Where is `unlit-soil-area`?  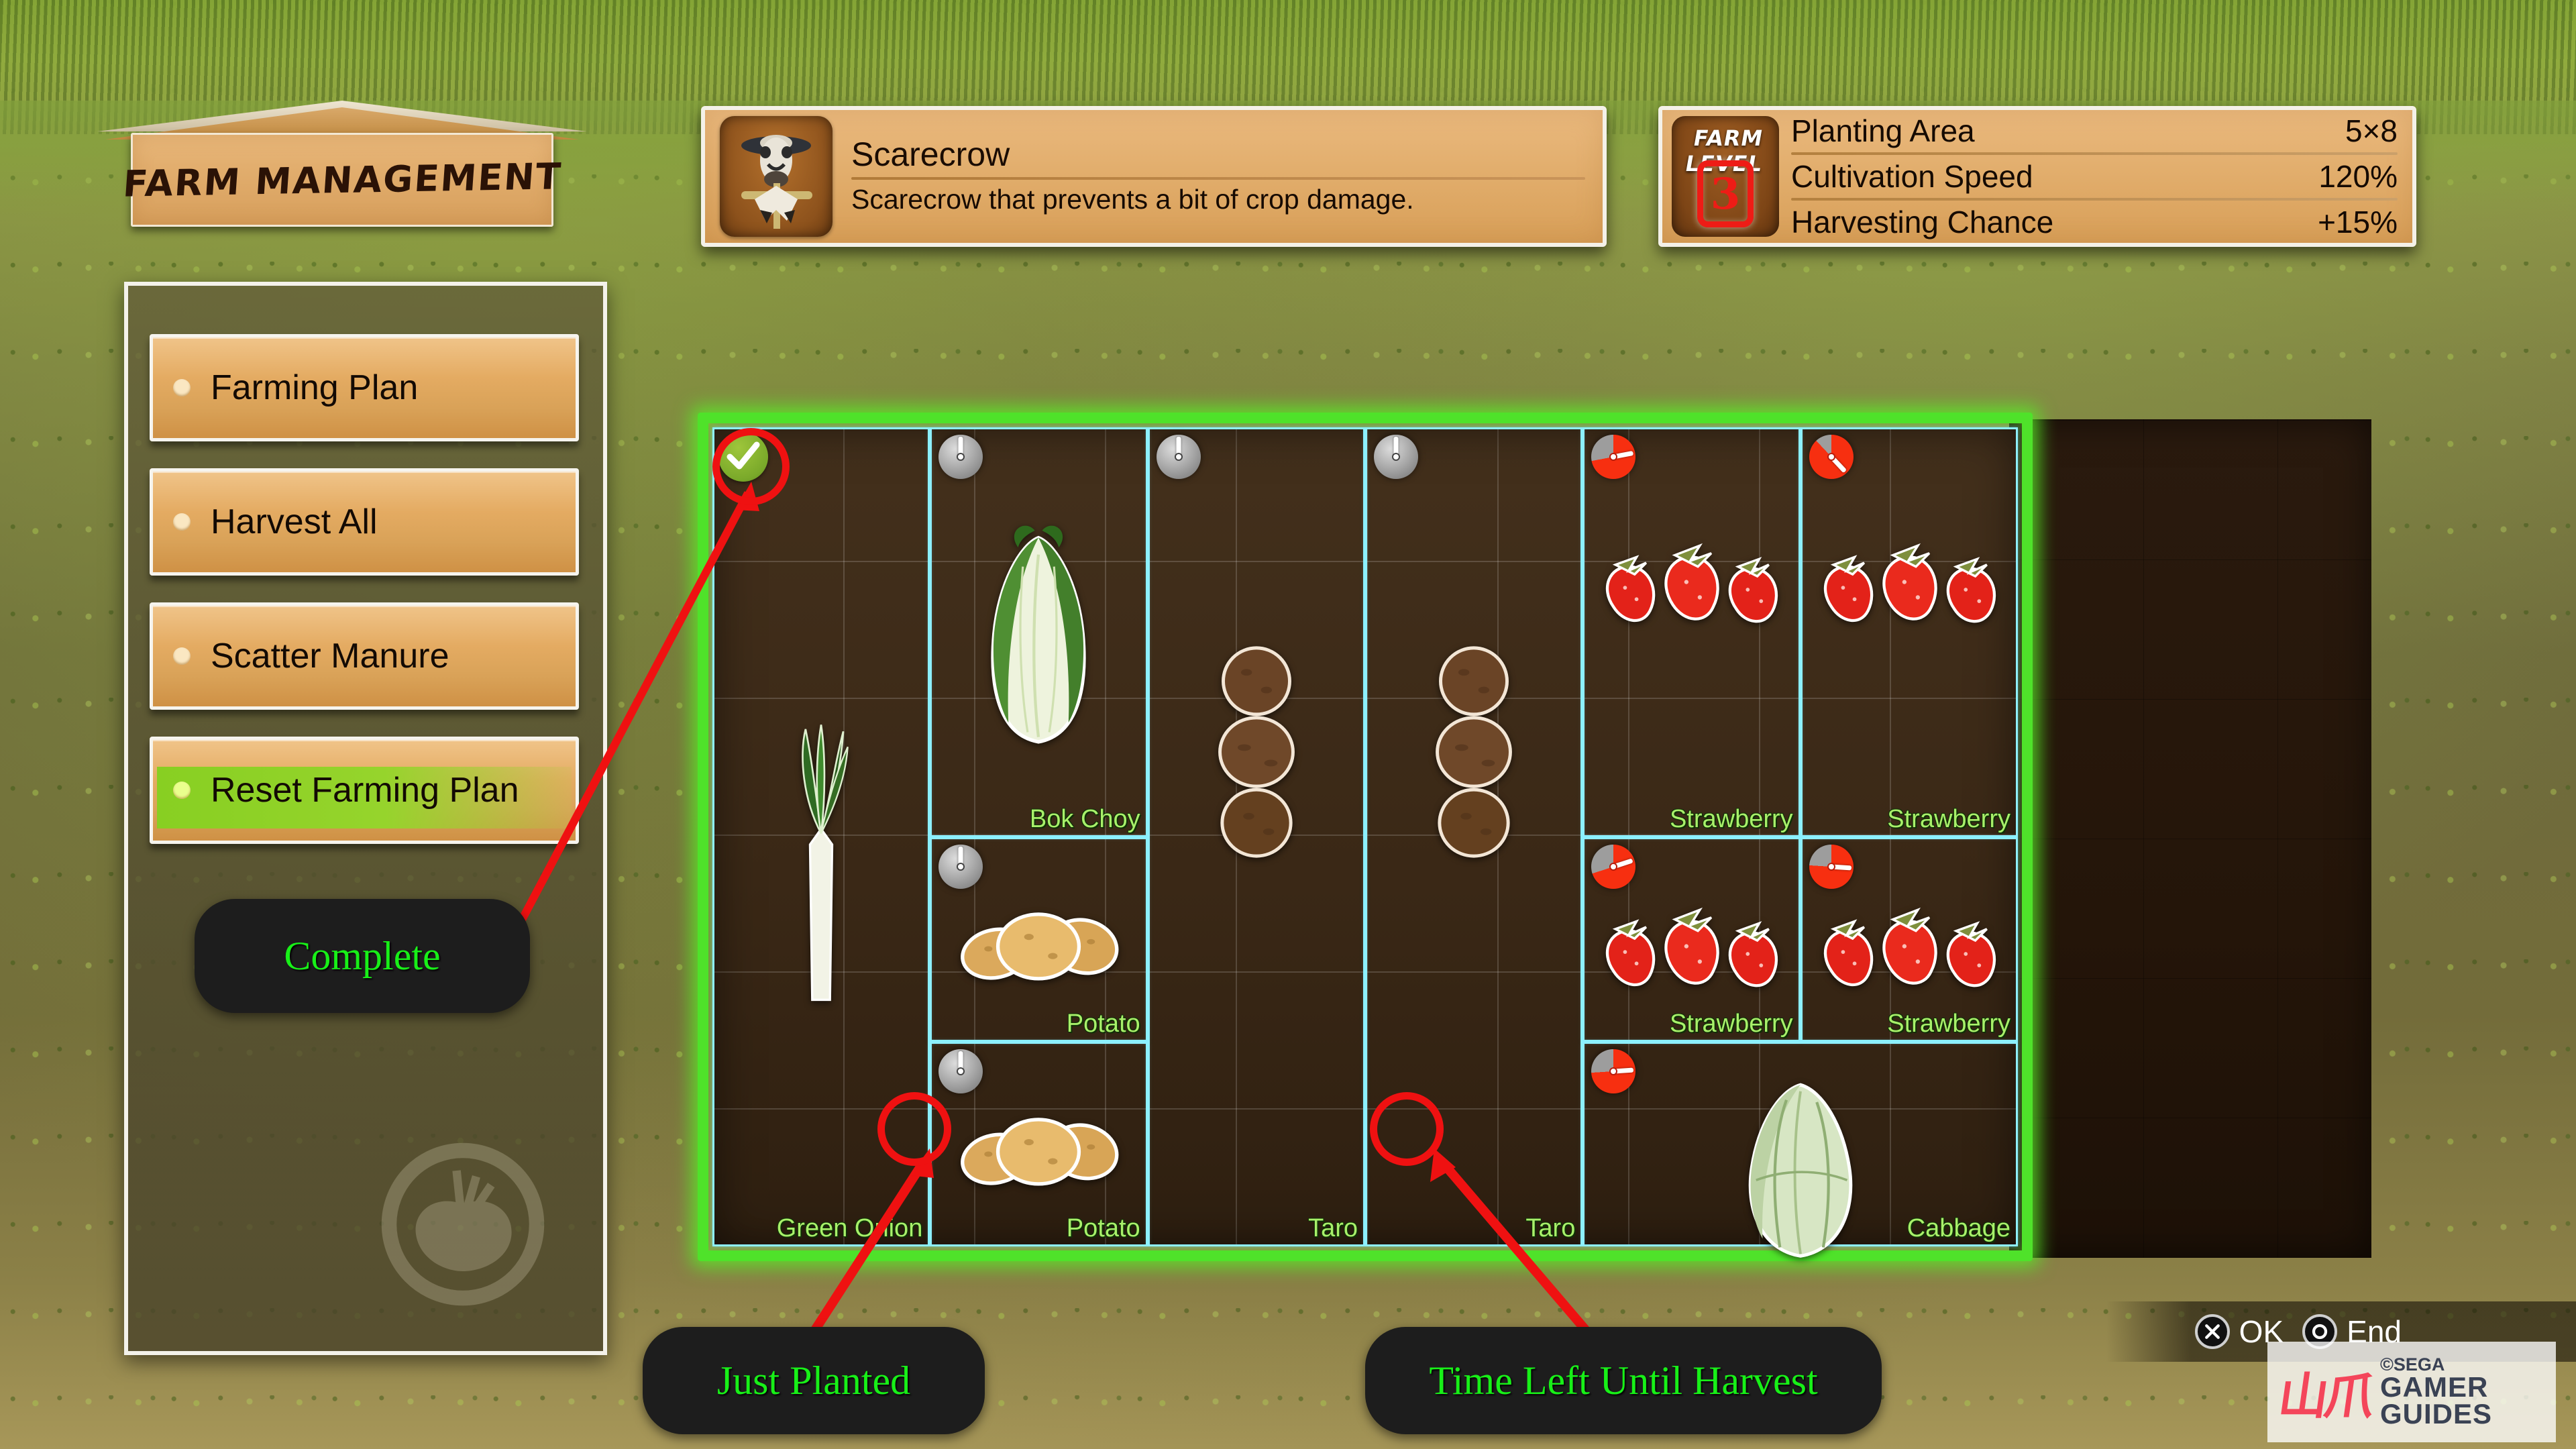
unlit-soil-area is located at coordinates (2190, 838).